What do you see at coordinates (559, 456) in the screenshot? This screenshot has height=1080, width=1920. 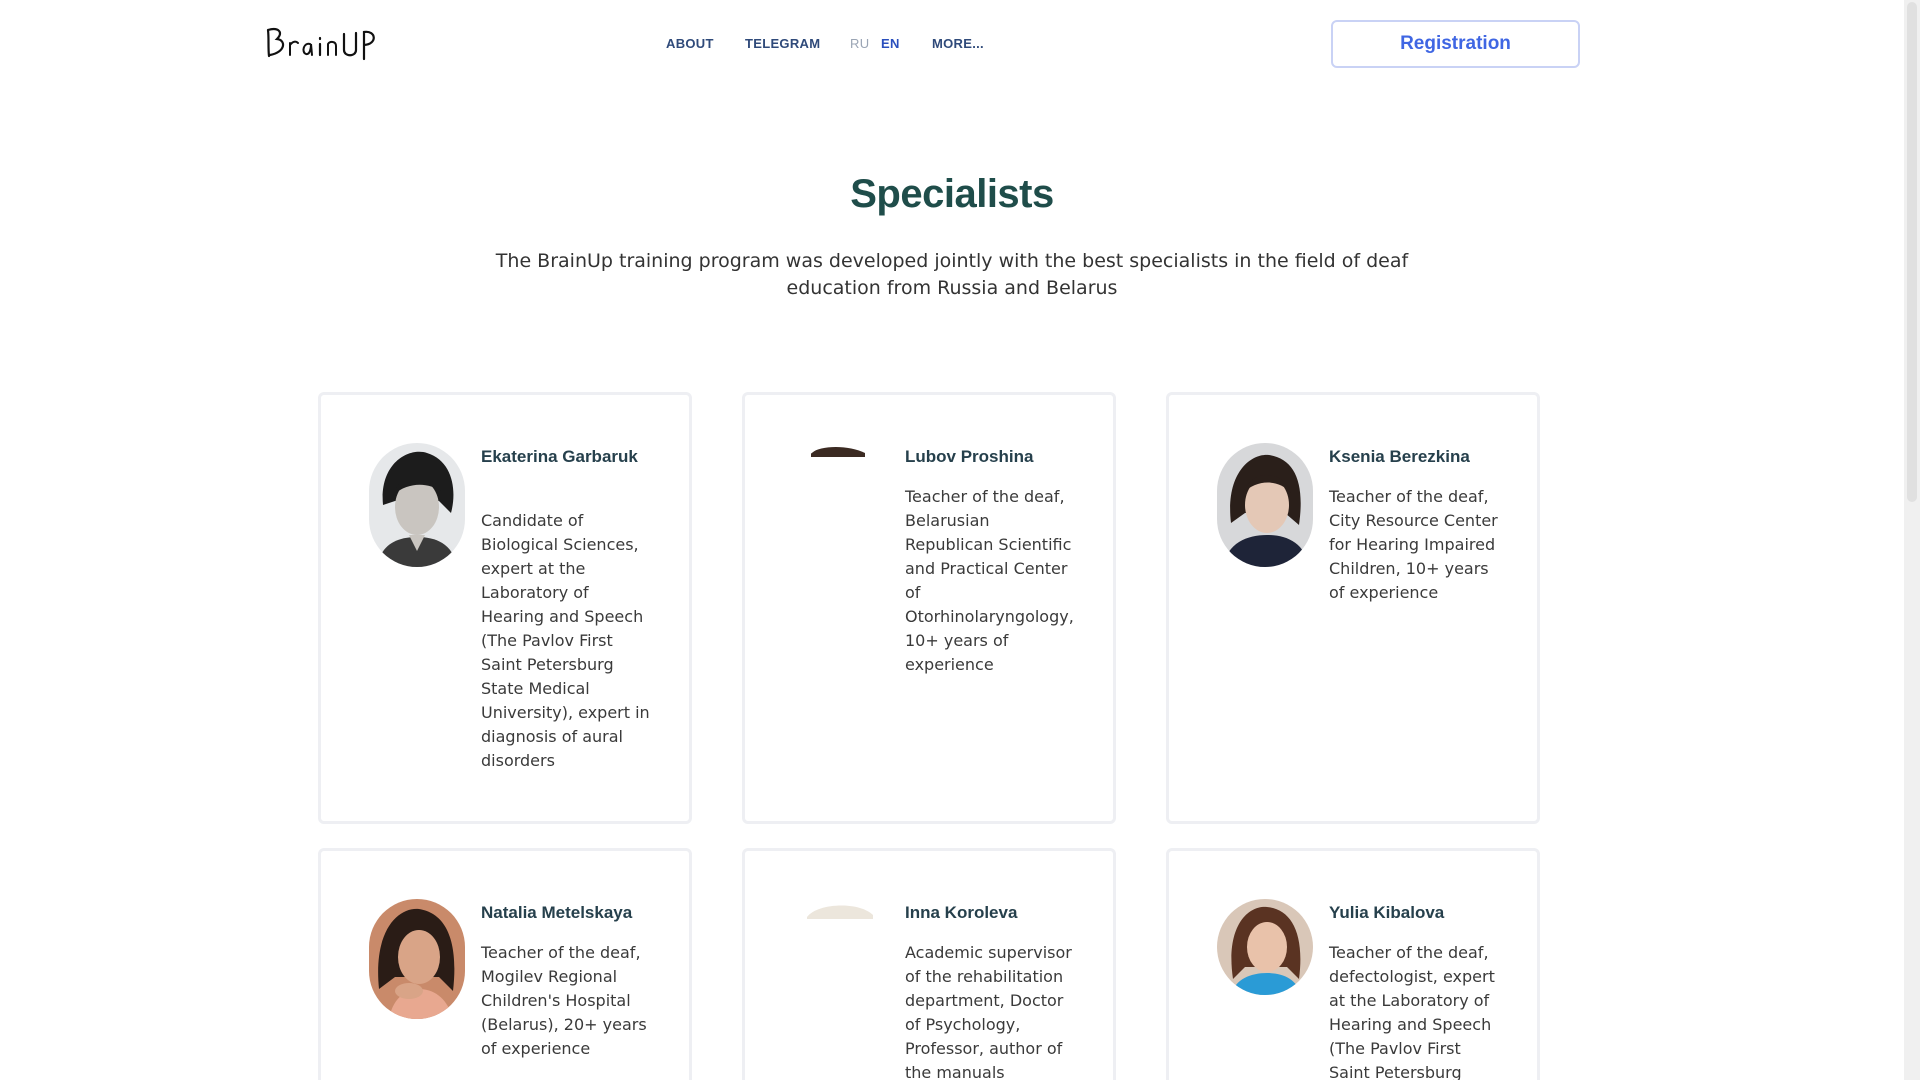 I see `specialist-name: Ekaterina Garbaruk` at bounding box center [559, 456].